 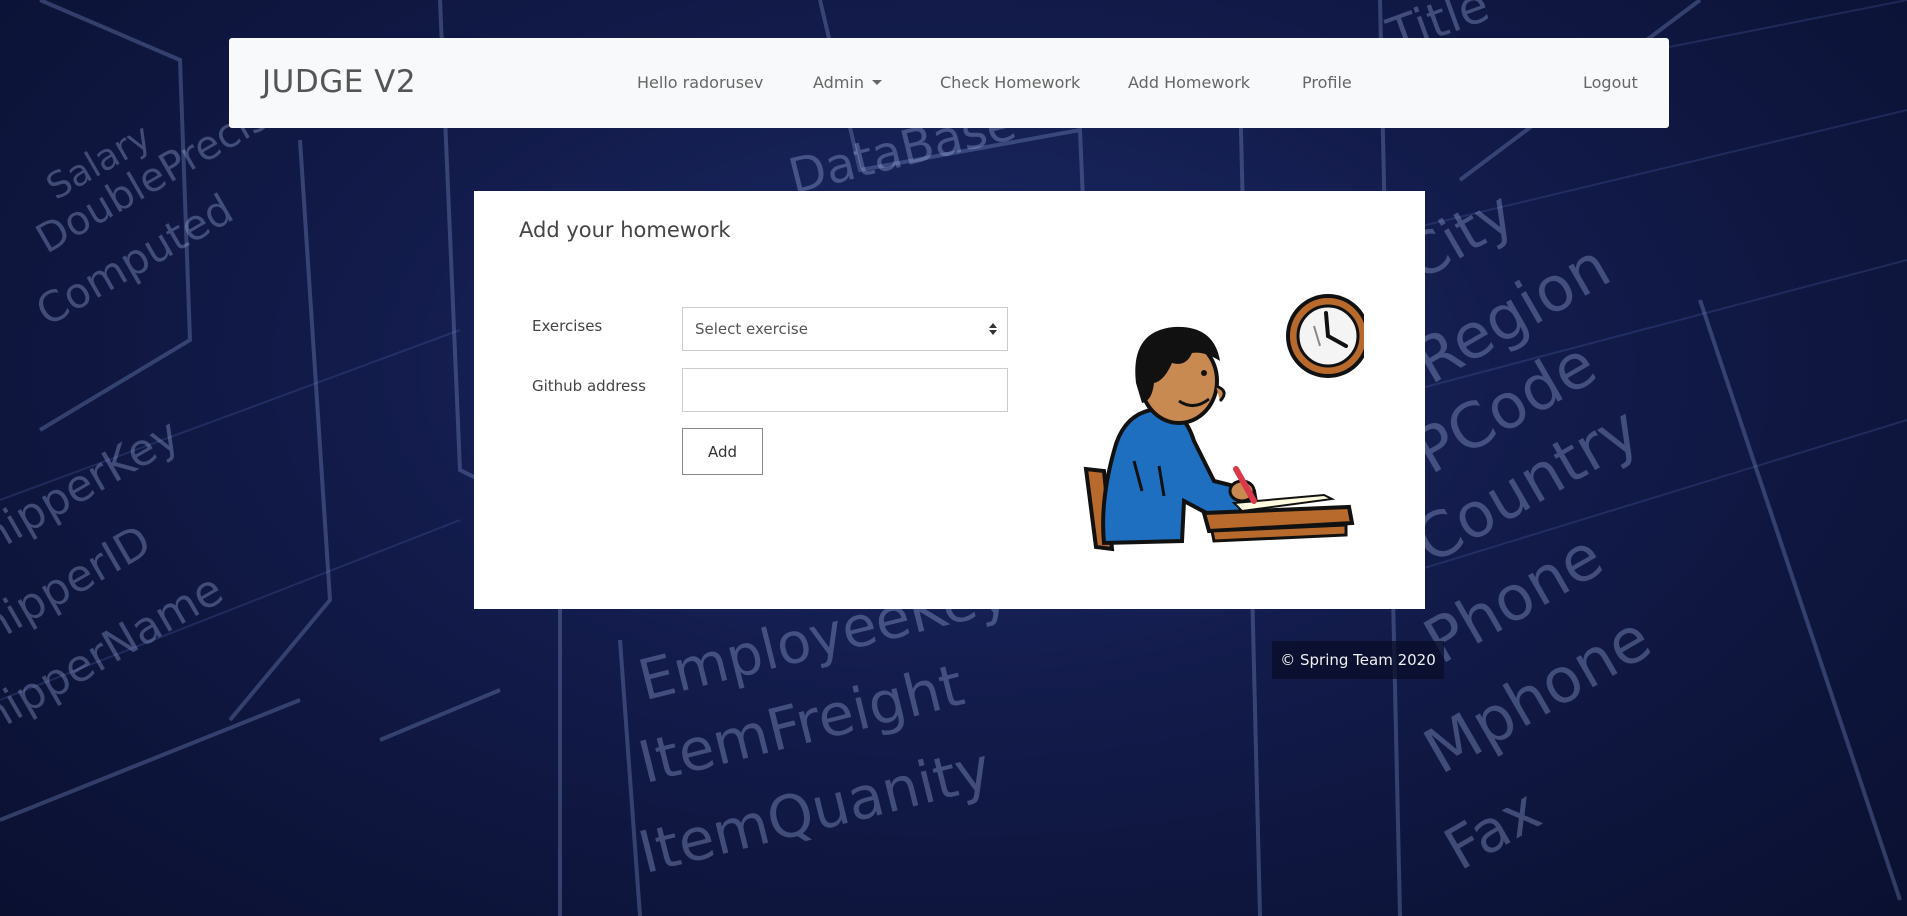 What do you see at coordinates (1223, 423) in the screenshot?
I see `homework-illustration` at bounding box center [1223, 423].